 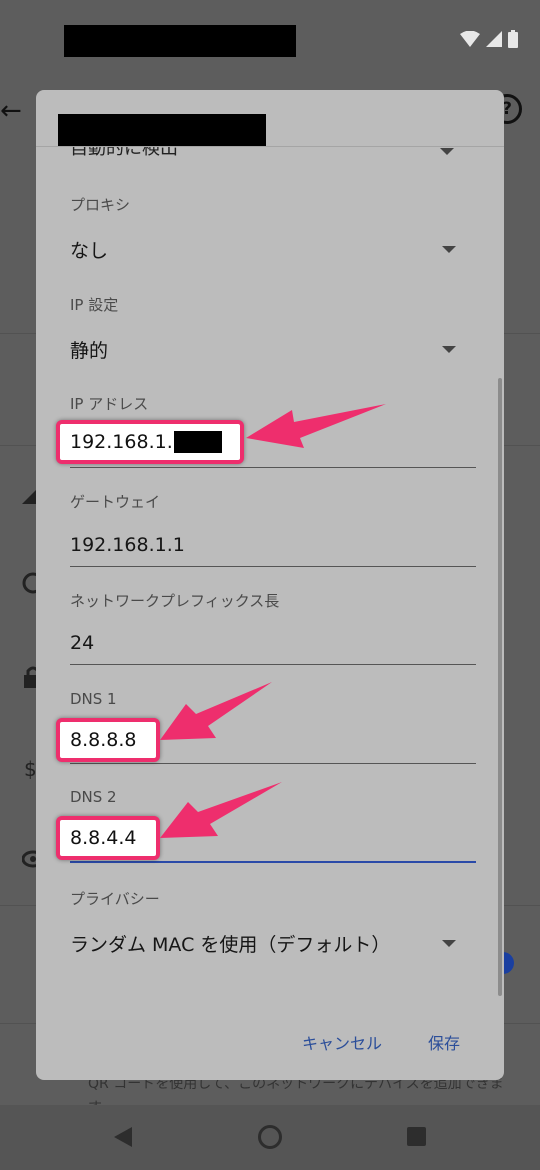 I want to click on gateway-input: 192.168.1.1, so click(x=127, y=545).